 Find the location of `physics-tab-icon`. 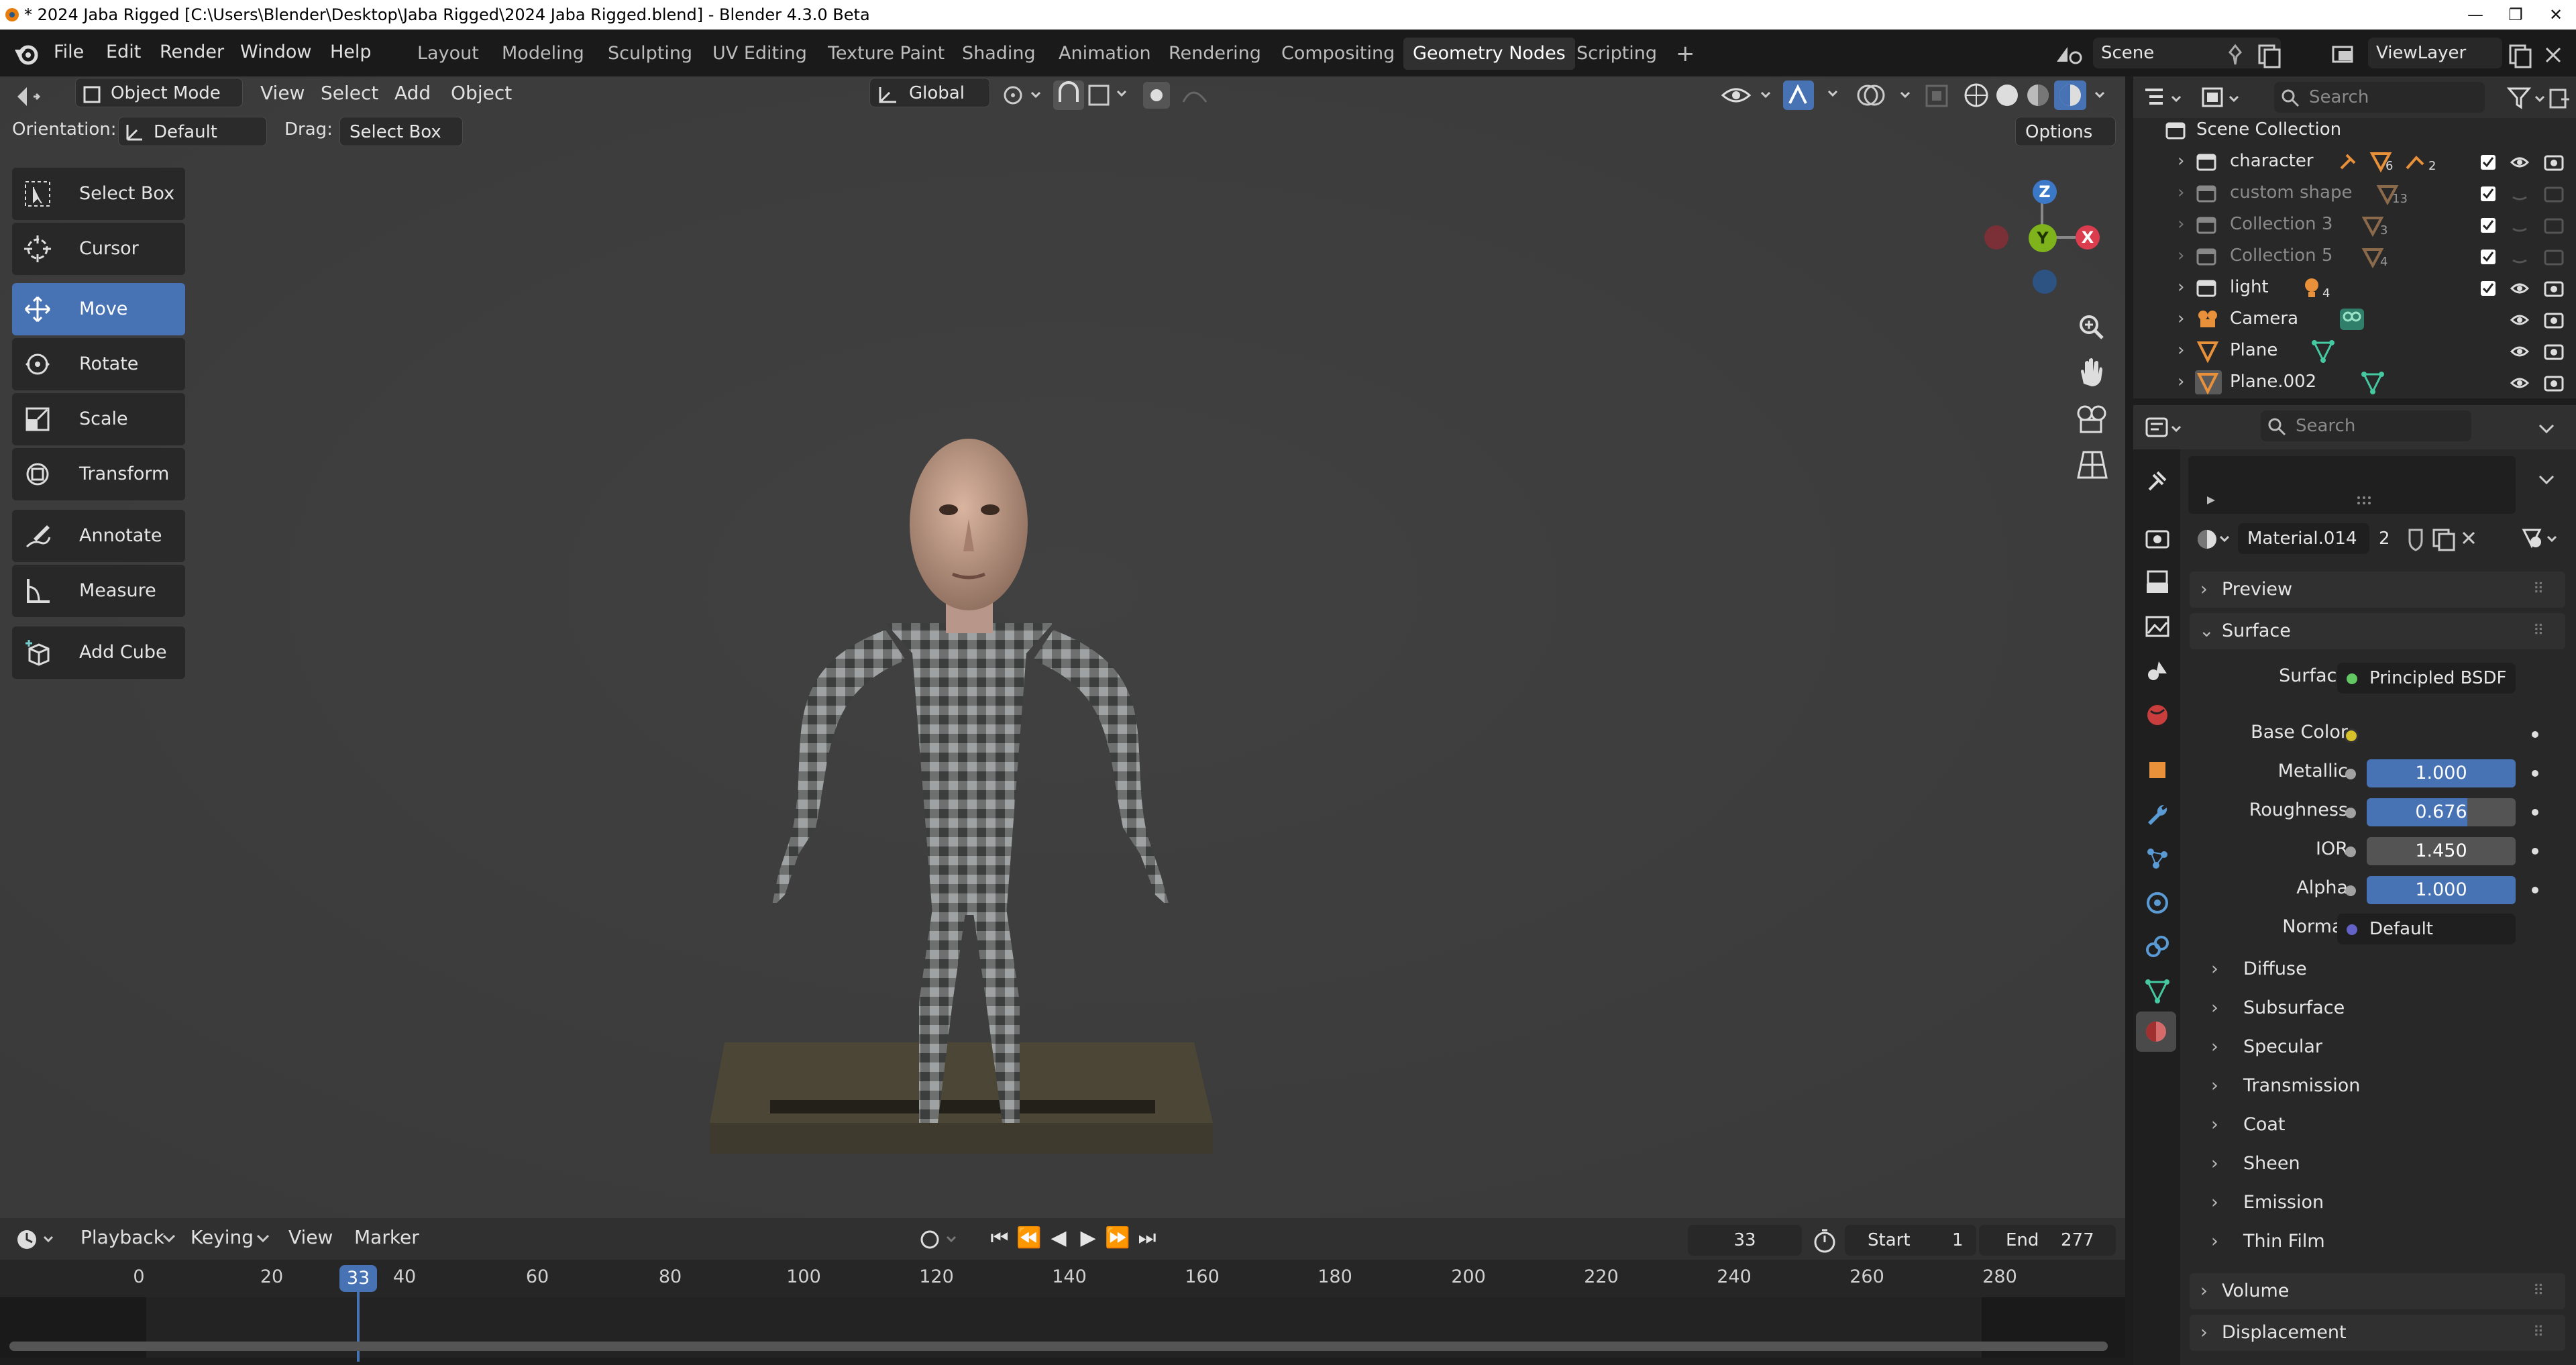

physics-tab-icon is located at coordinates (2157, 903).